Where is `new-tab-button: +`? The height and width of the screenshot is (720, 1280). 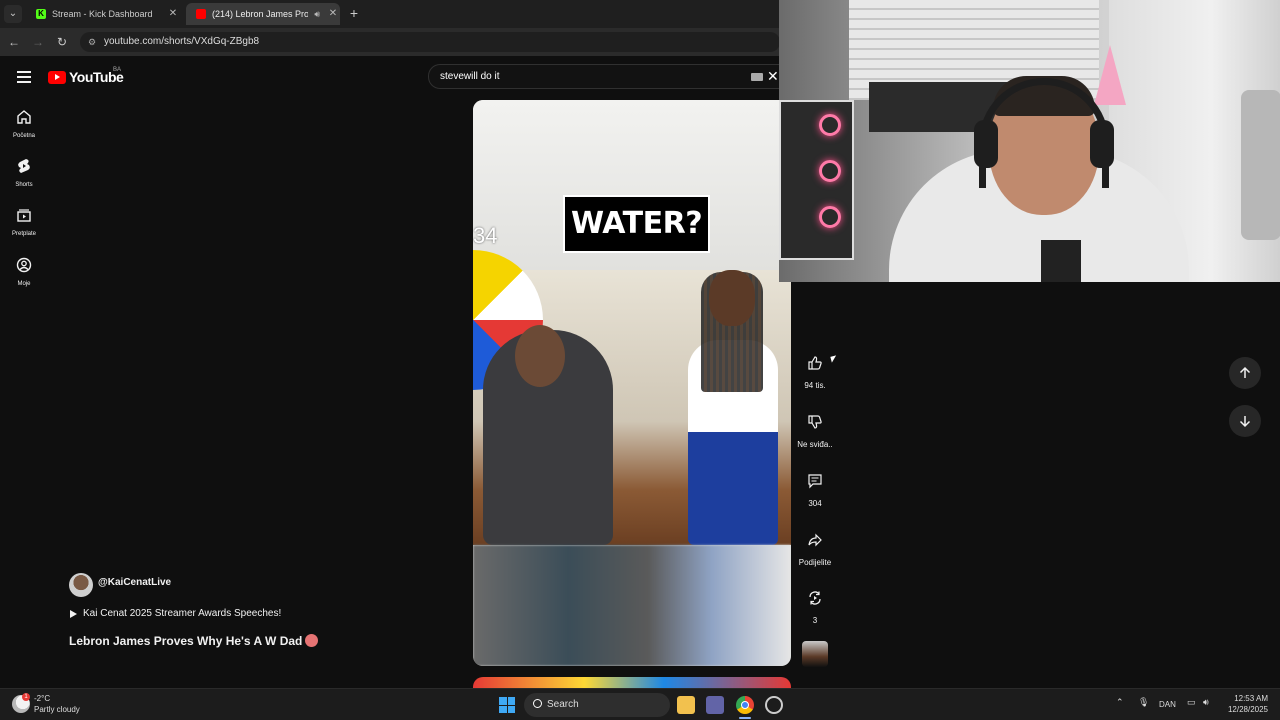 new-tab-button: + is located at coordinates (354, 13).